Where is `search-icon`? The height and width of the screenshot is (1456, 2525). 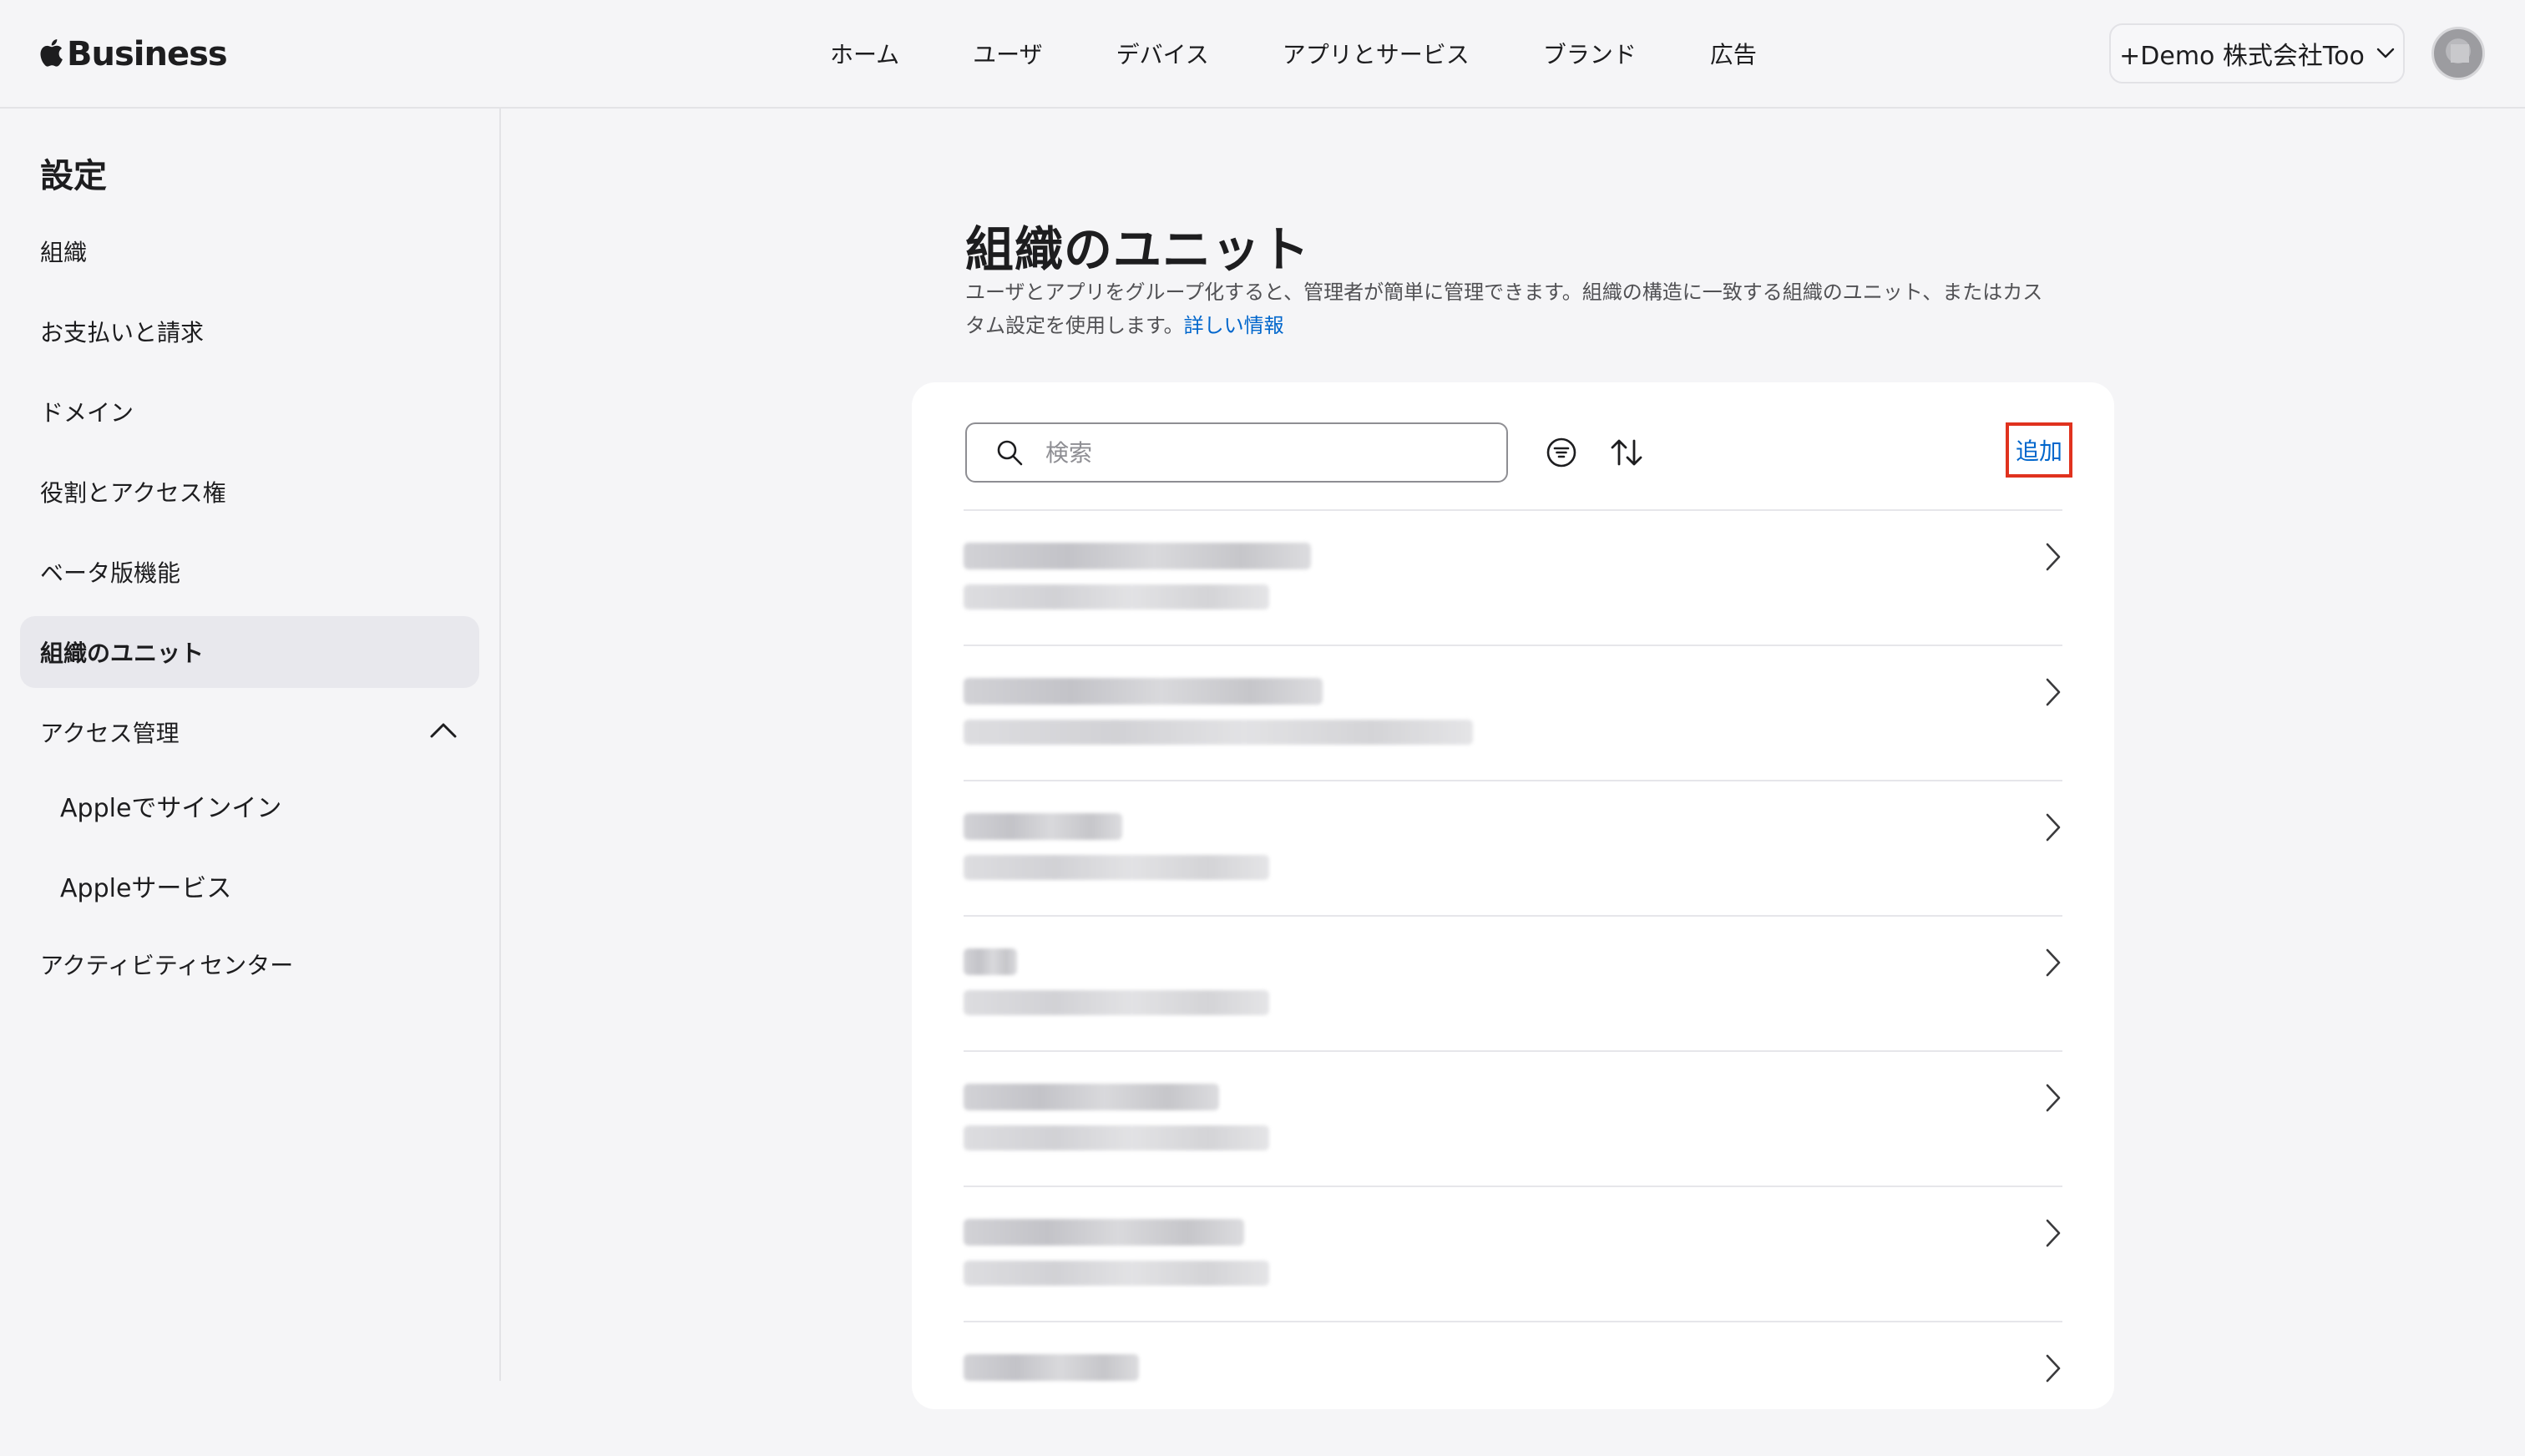 search-icon is located at coordinates (1010, 453).